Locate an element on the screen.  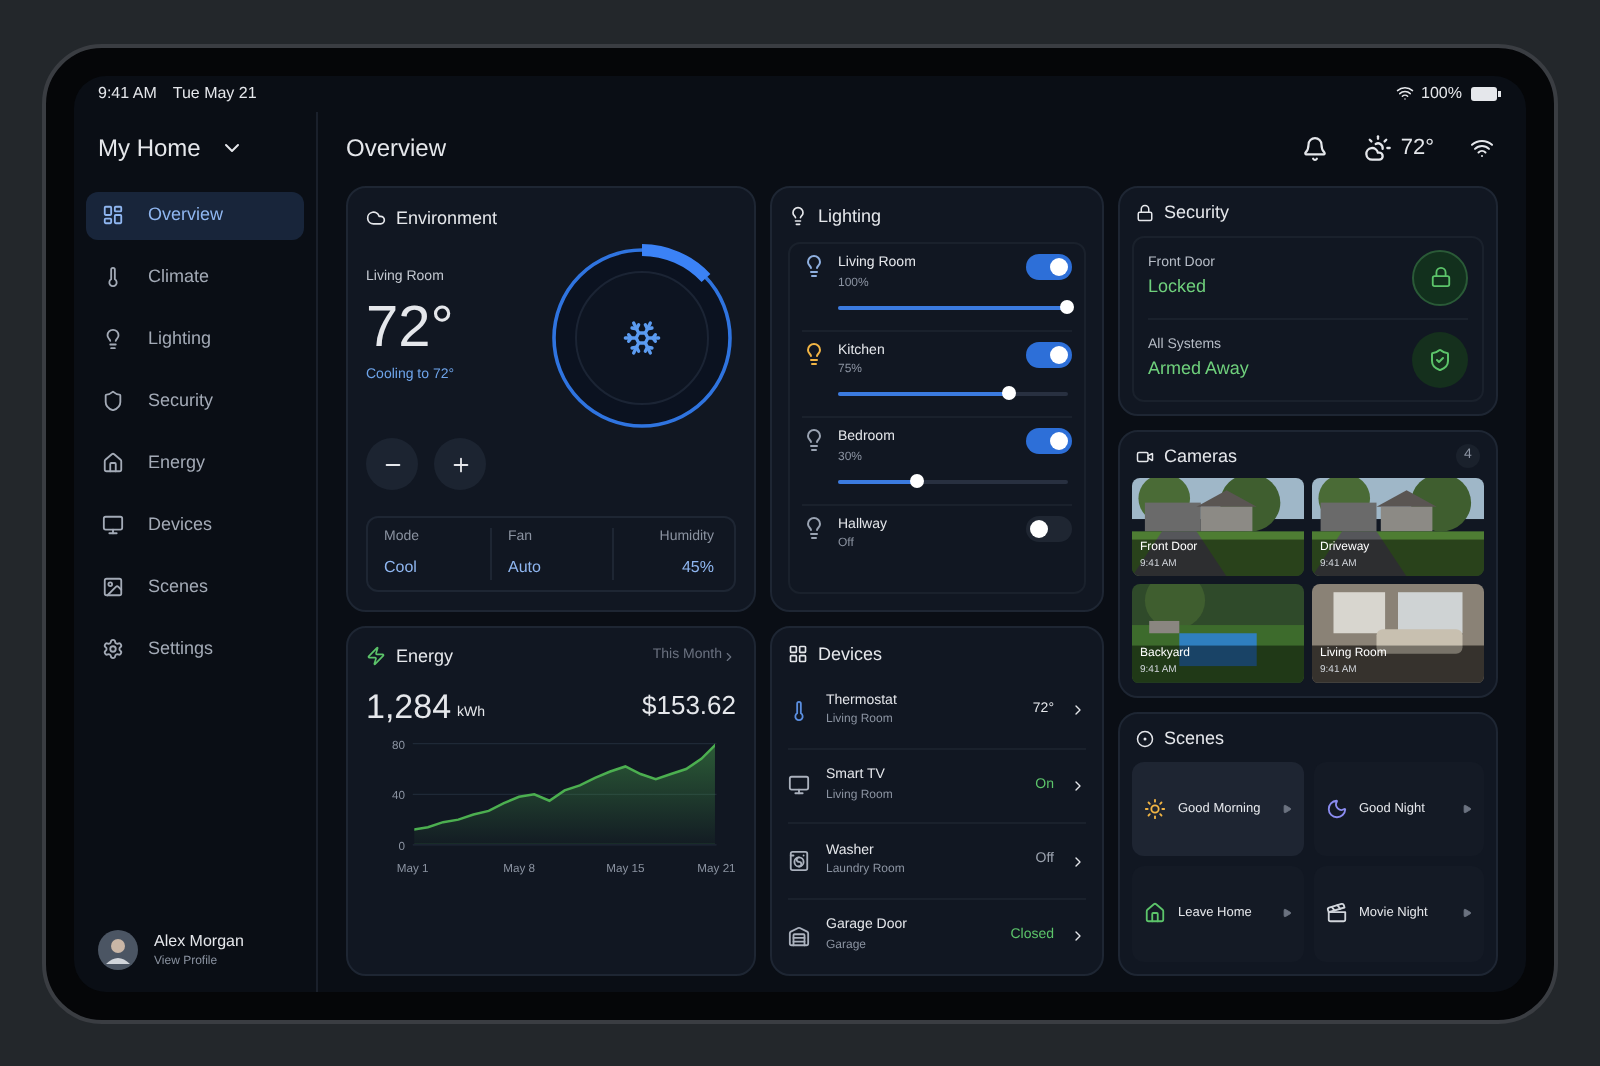
weather-icon is located at coordinates (1378, 148).